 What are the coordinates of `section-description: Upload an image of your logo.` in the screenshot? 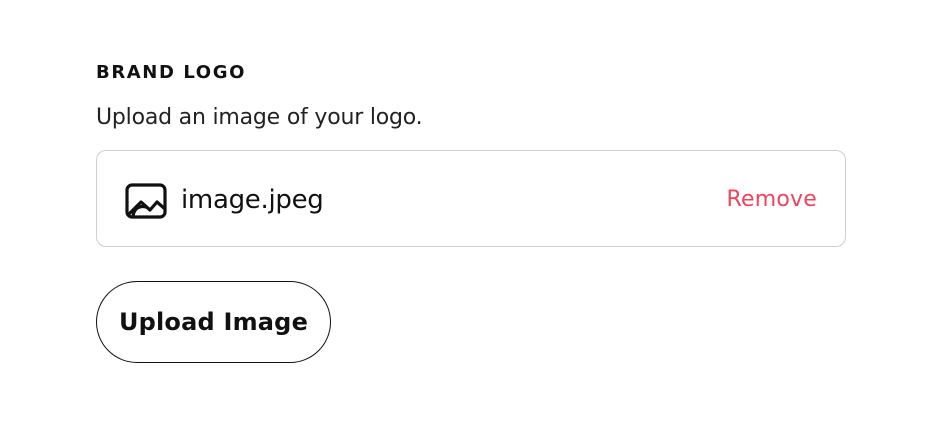 It's located at (259, 117).